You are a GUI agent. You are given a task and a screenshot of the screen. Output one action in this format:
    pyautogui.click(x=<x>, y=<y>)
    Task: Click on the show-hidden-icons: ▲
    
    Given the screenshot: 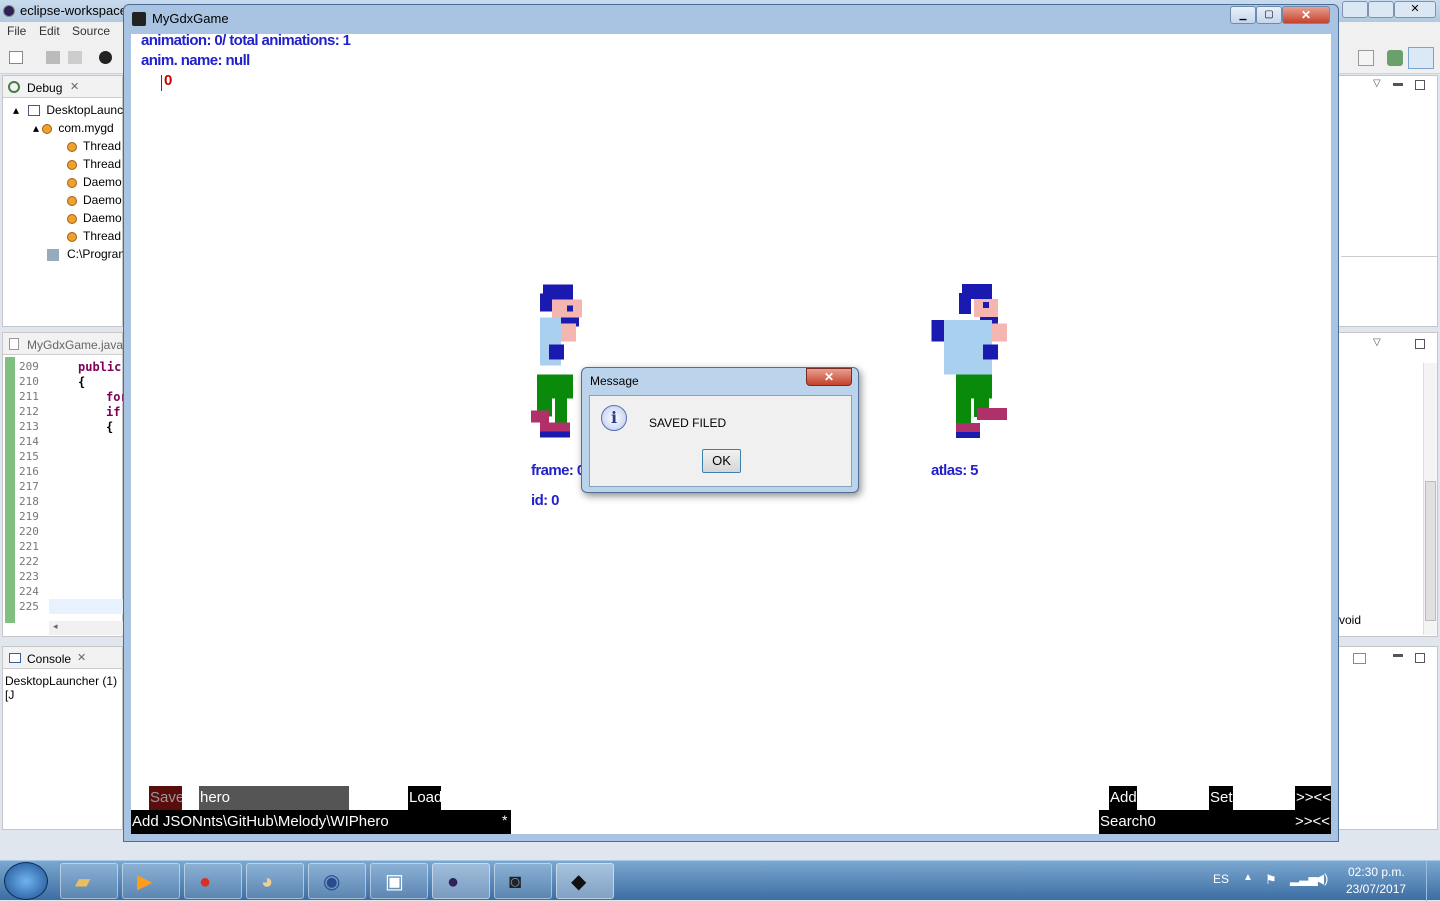 What is the action you would take?
    pyautogui.click(x=1248, y=877)
    